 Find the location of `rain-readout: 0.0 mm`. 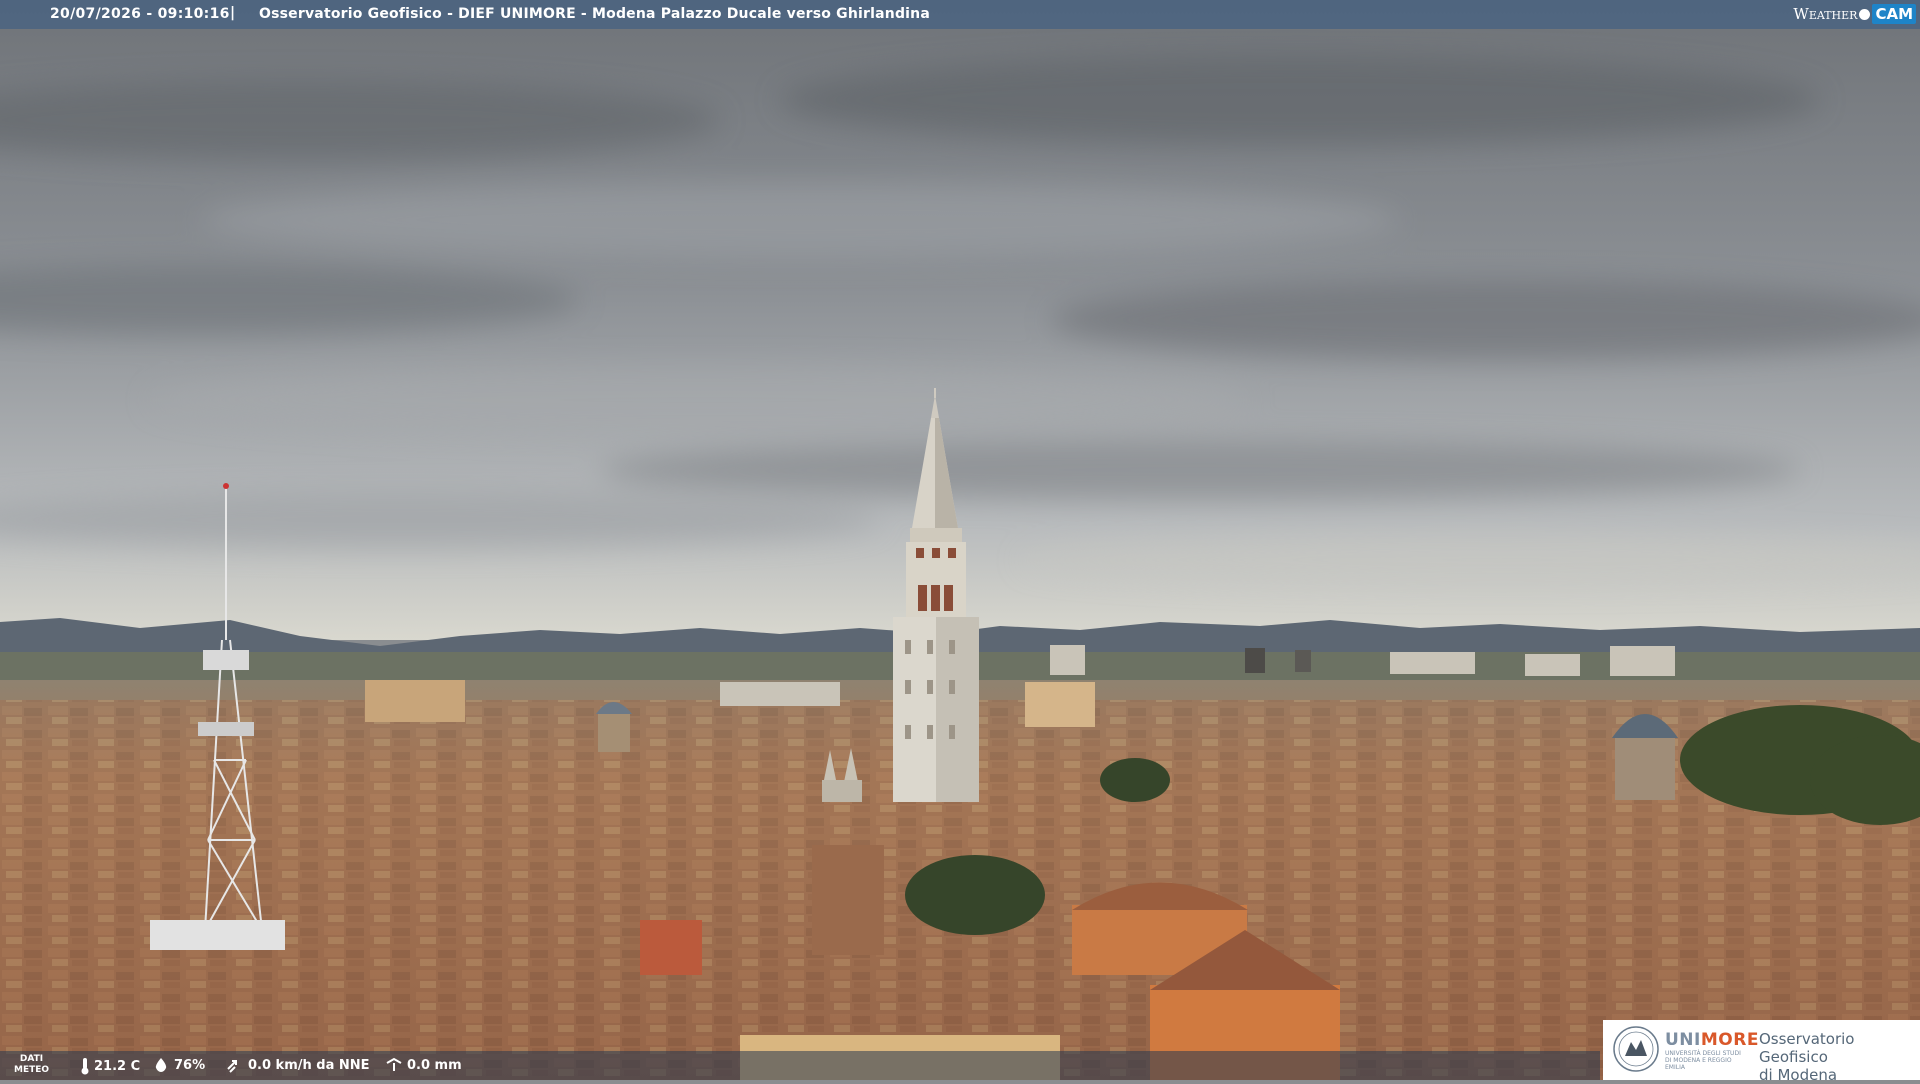

rain-readout: 0.0 mm is located at coordinates (423, 1065).